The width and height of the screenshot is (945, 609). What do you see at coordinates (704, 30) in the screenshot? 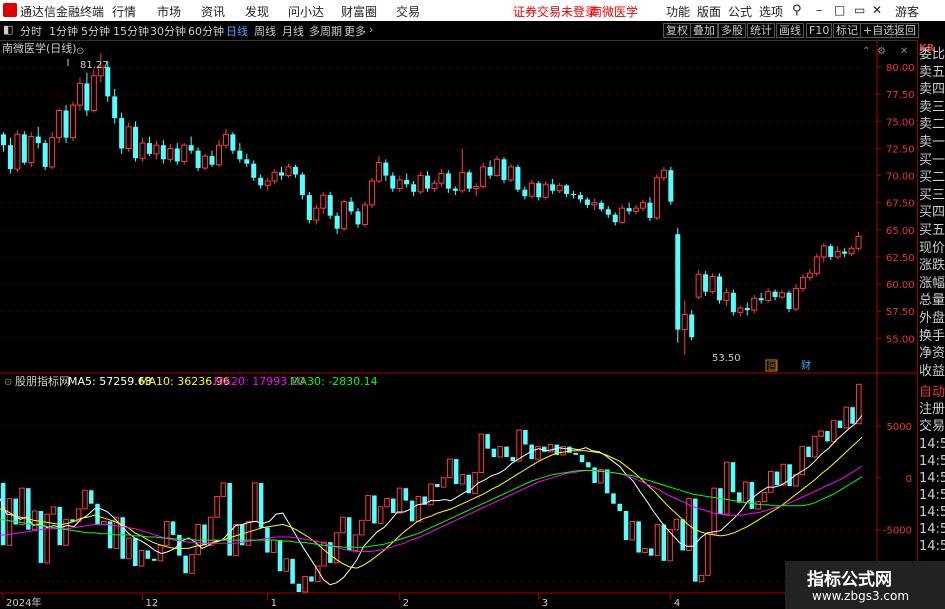
I see `btn-diejia: 叠加` at bounding box center [704, 30].